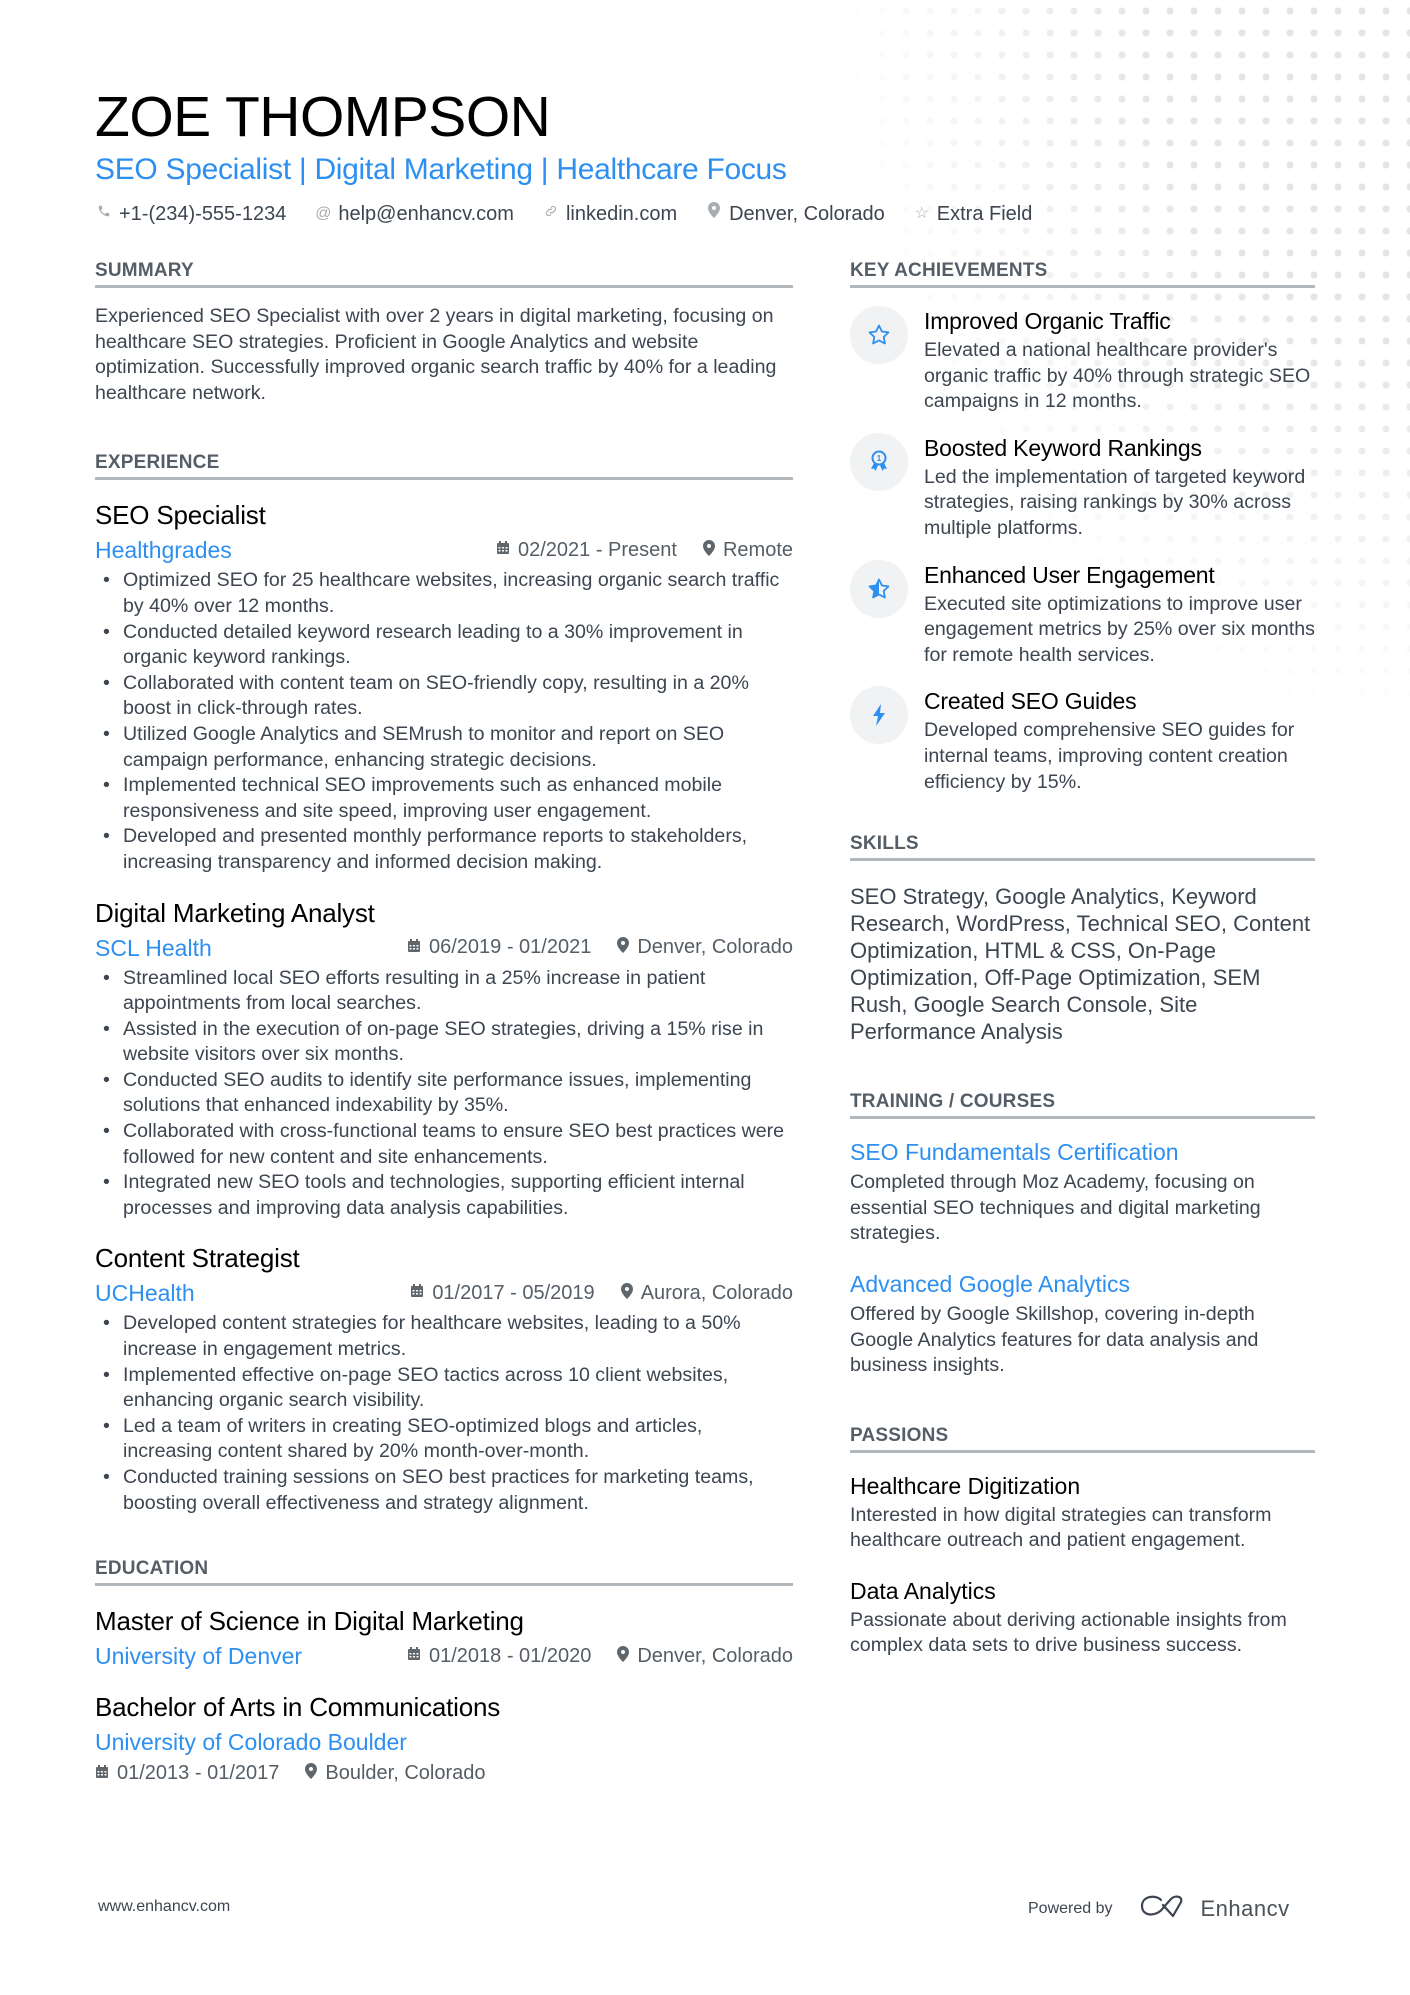  Describe the element at coordinates (1082, 846) in the screenshot. I see `skills-heading: SKILLS` at that location.